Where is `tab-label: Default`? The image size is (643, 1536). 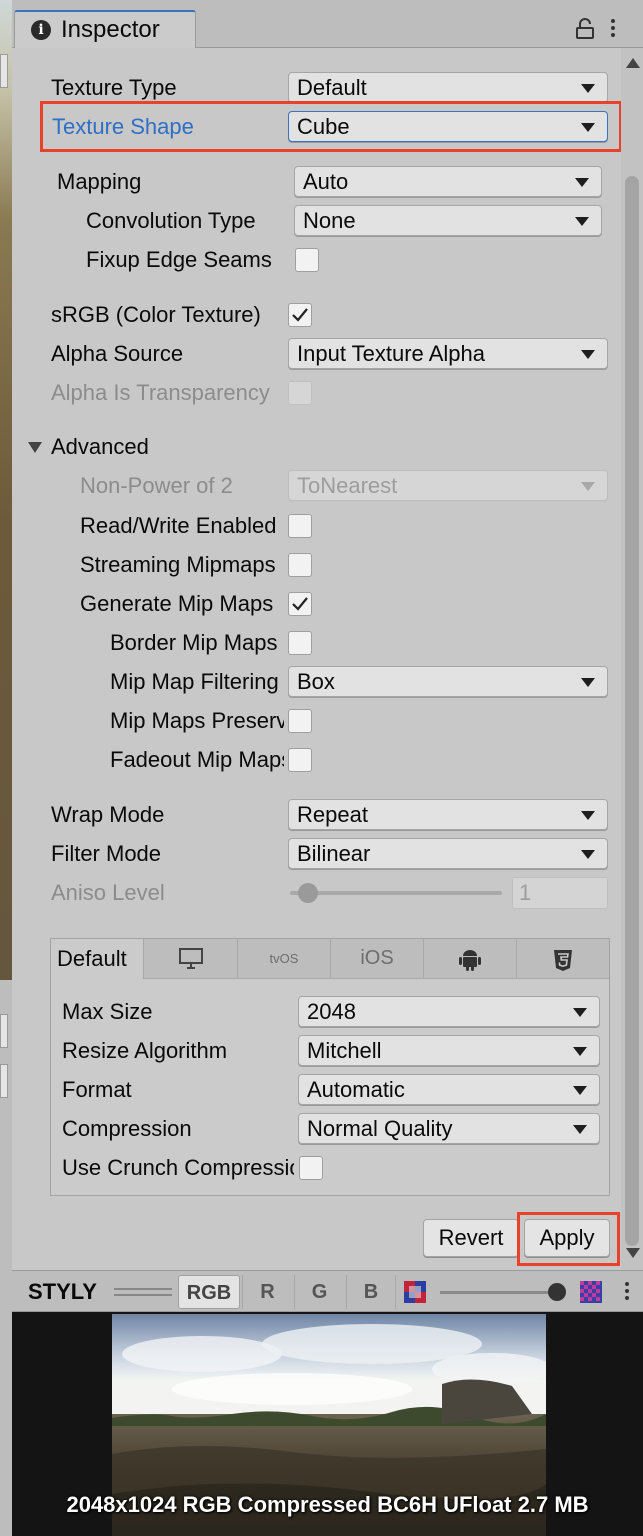 tab-label: Default is located at coordinates (92, 958).